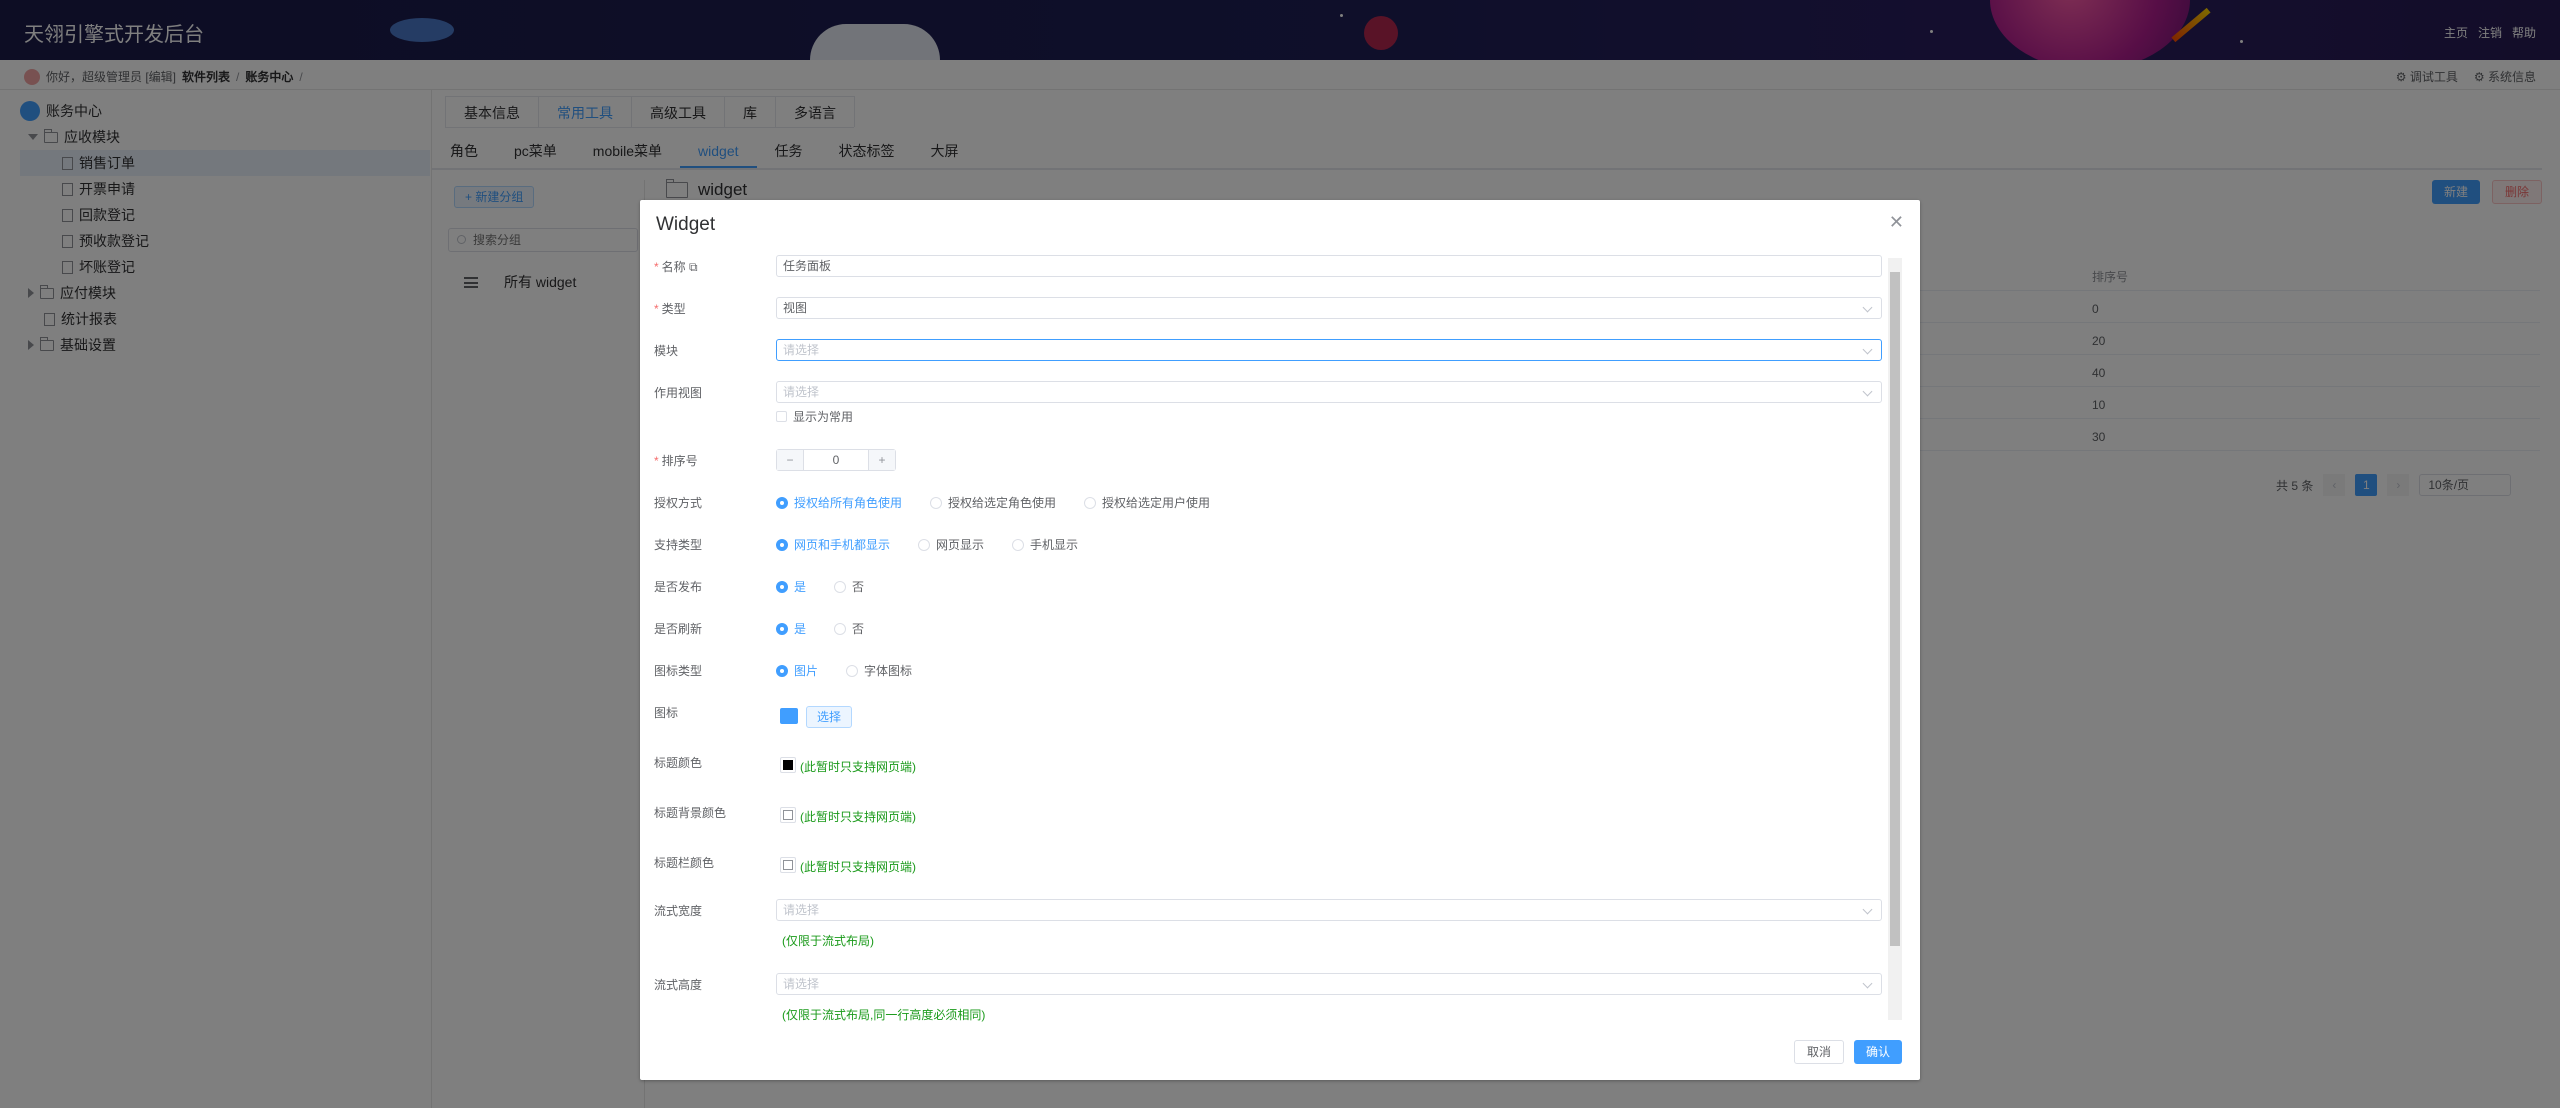  What do you see at coordinates (678, 671) in the screenshot?
I see `icon-type-label: 图标类型` at bounding box center [678, 671].